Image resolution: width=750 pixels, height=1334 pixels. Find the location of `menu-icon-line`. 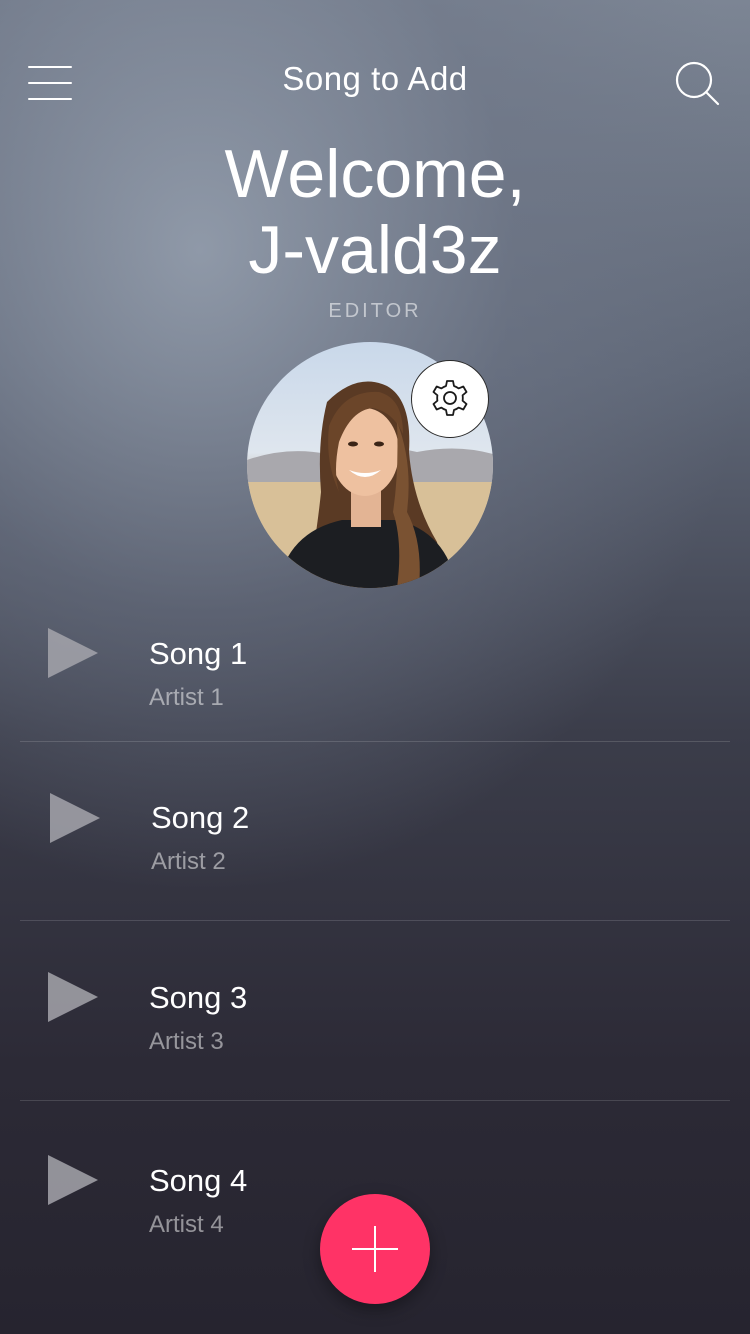

menu-icon-line is located at coordinates (50, 99).